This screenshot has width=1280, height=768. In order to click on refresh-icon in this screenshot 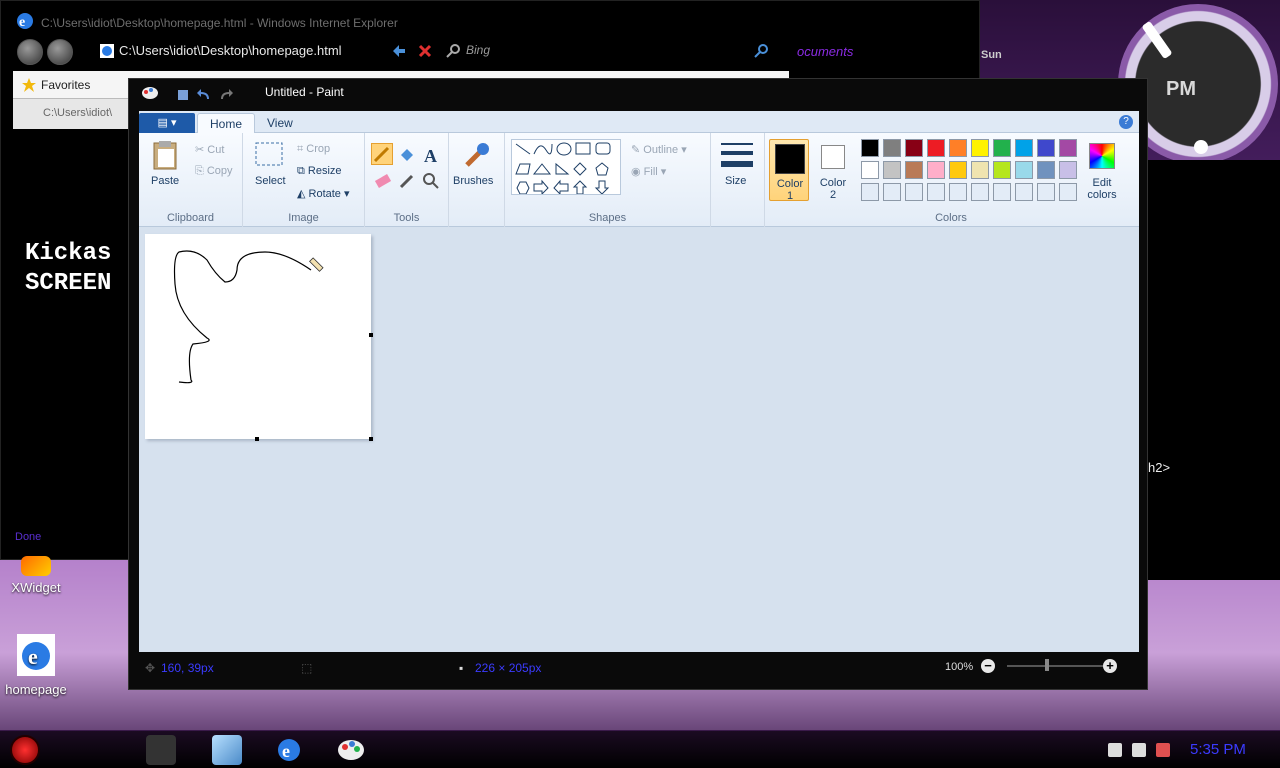, I will do `click(399, 51)`.